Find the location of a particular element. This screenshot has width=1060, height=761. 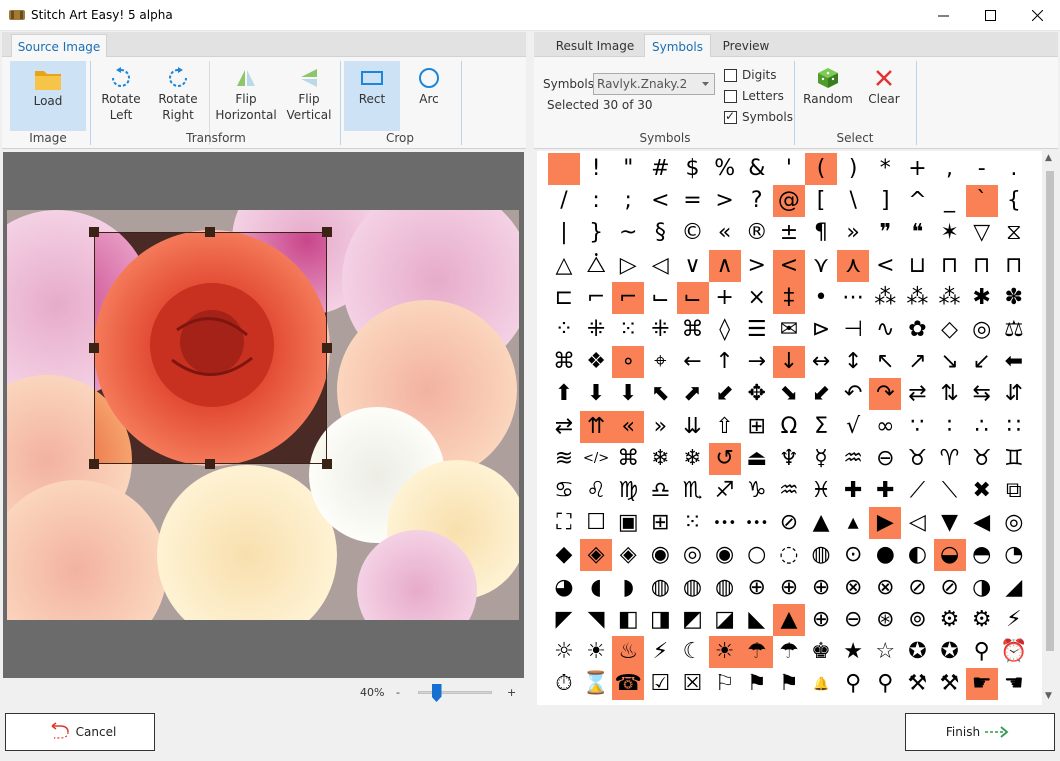

symbols-checkbox: Symbols is located at coordinates (758, 116).